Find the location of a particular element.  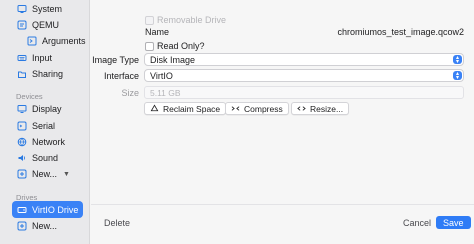

reclaim-space-label: Reclaim Space is located at coordinates (192, 108).